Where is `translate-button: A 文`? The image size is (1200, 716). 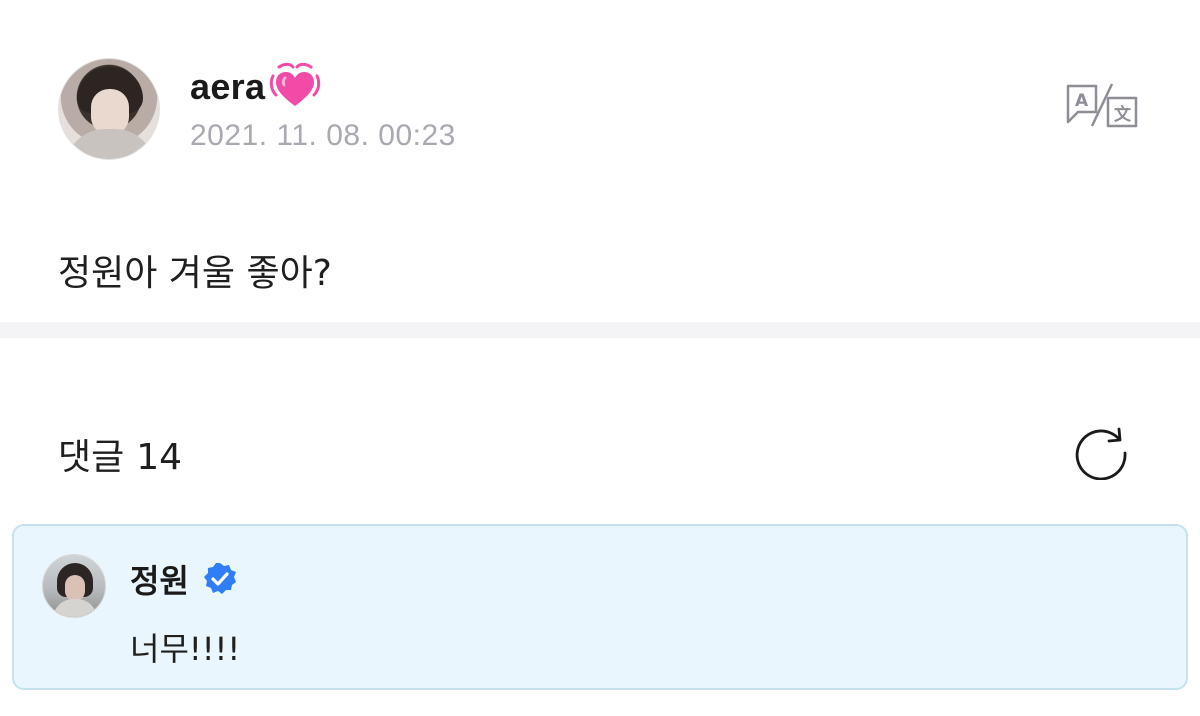 translate-button: A 文 is located at coordinates (1102, 105).